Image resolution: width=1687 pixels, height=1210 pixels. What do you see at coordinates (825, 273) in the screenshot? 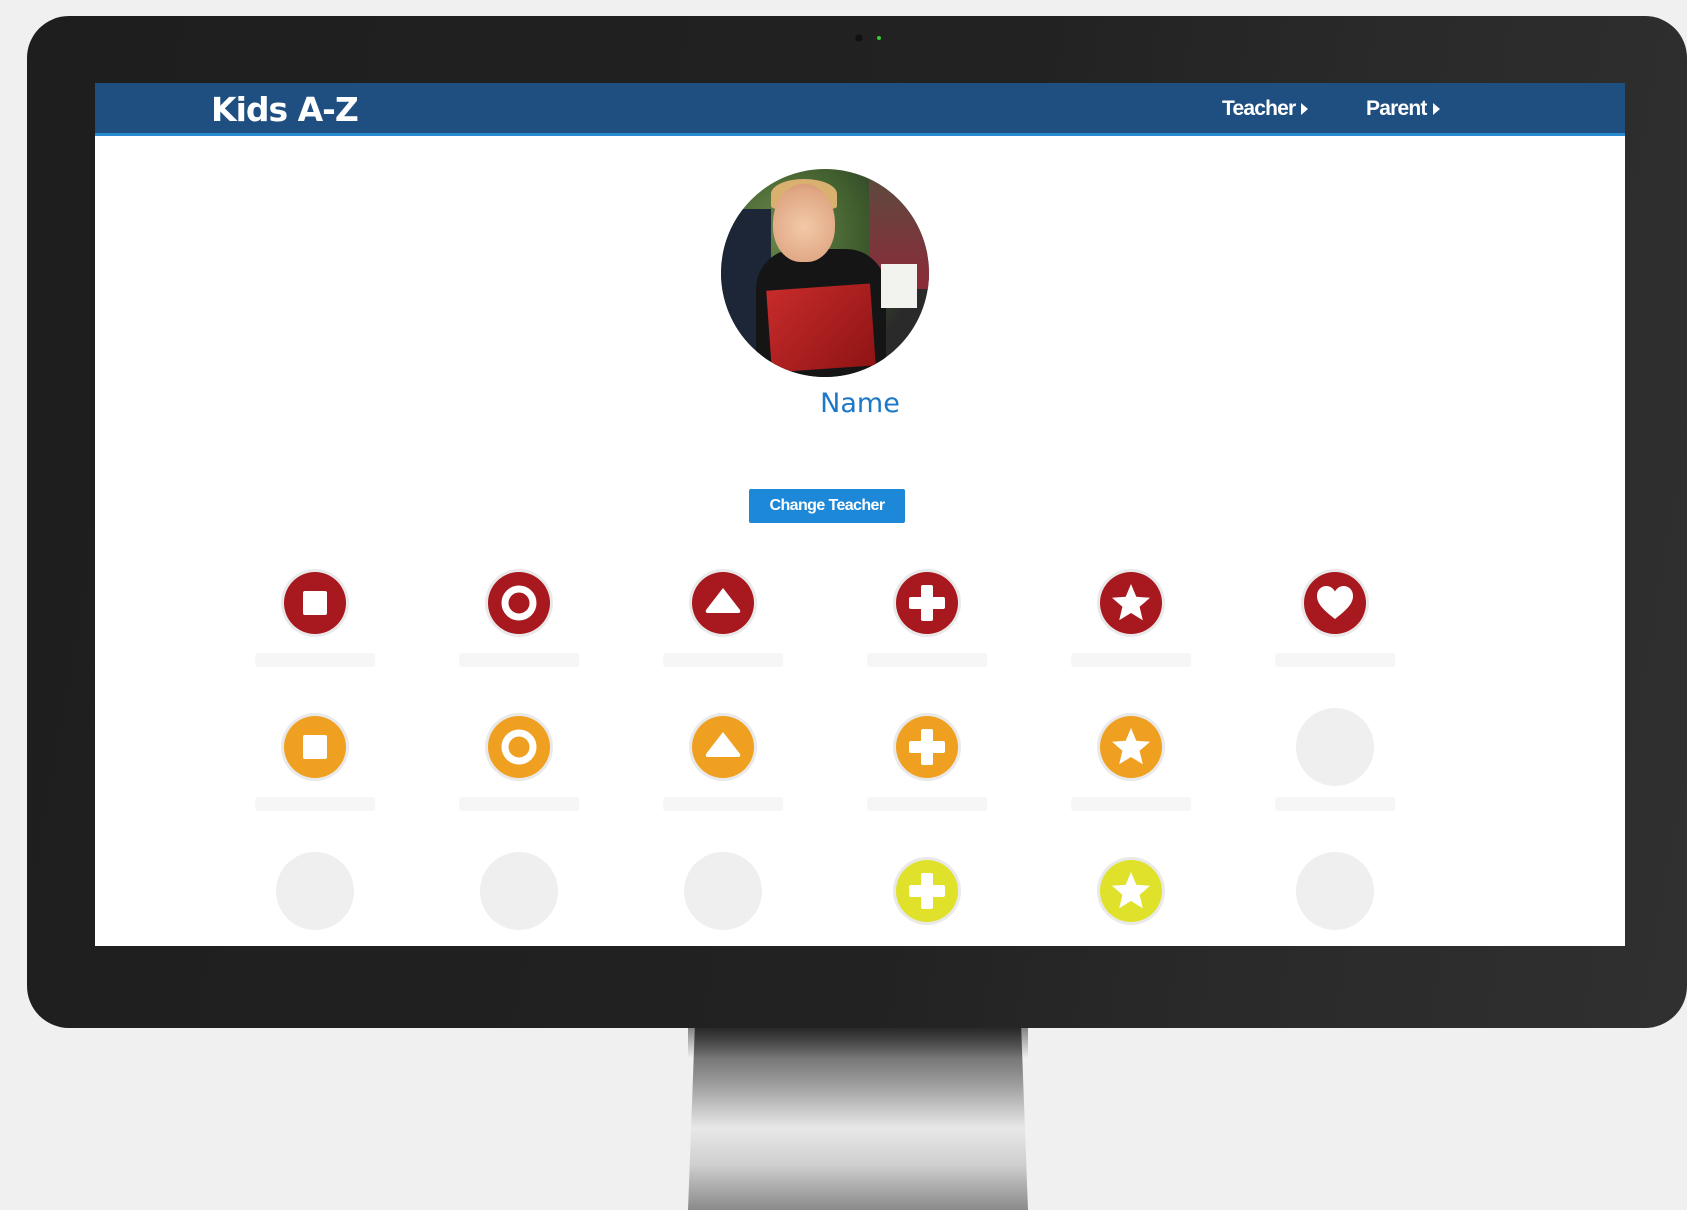
I see `avatar` at bounding box center [825, 273].